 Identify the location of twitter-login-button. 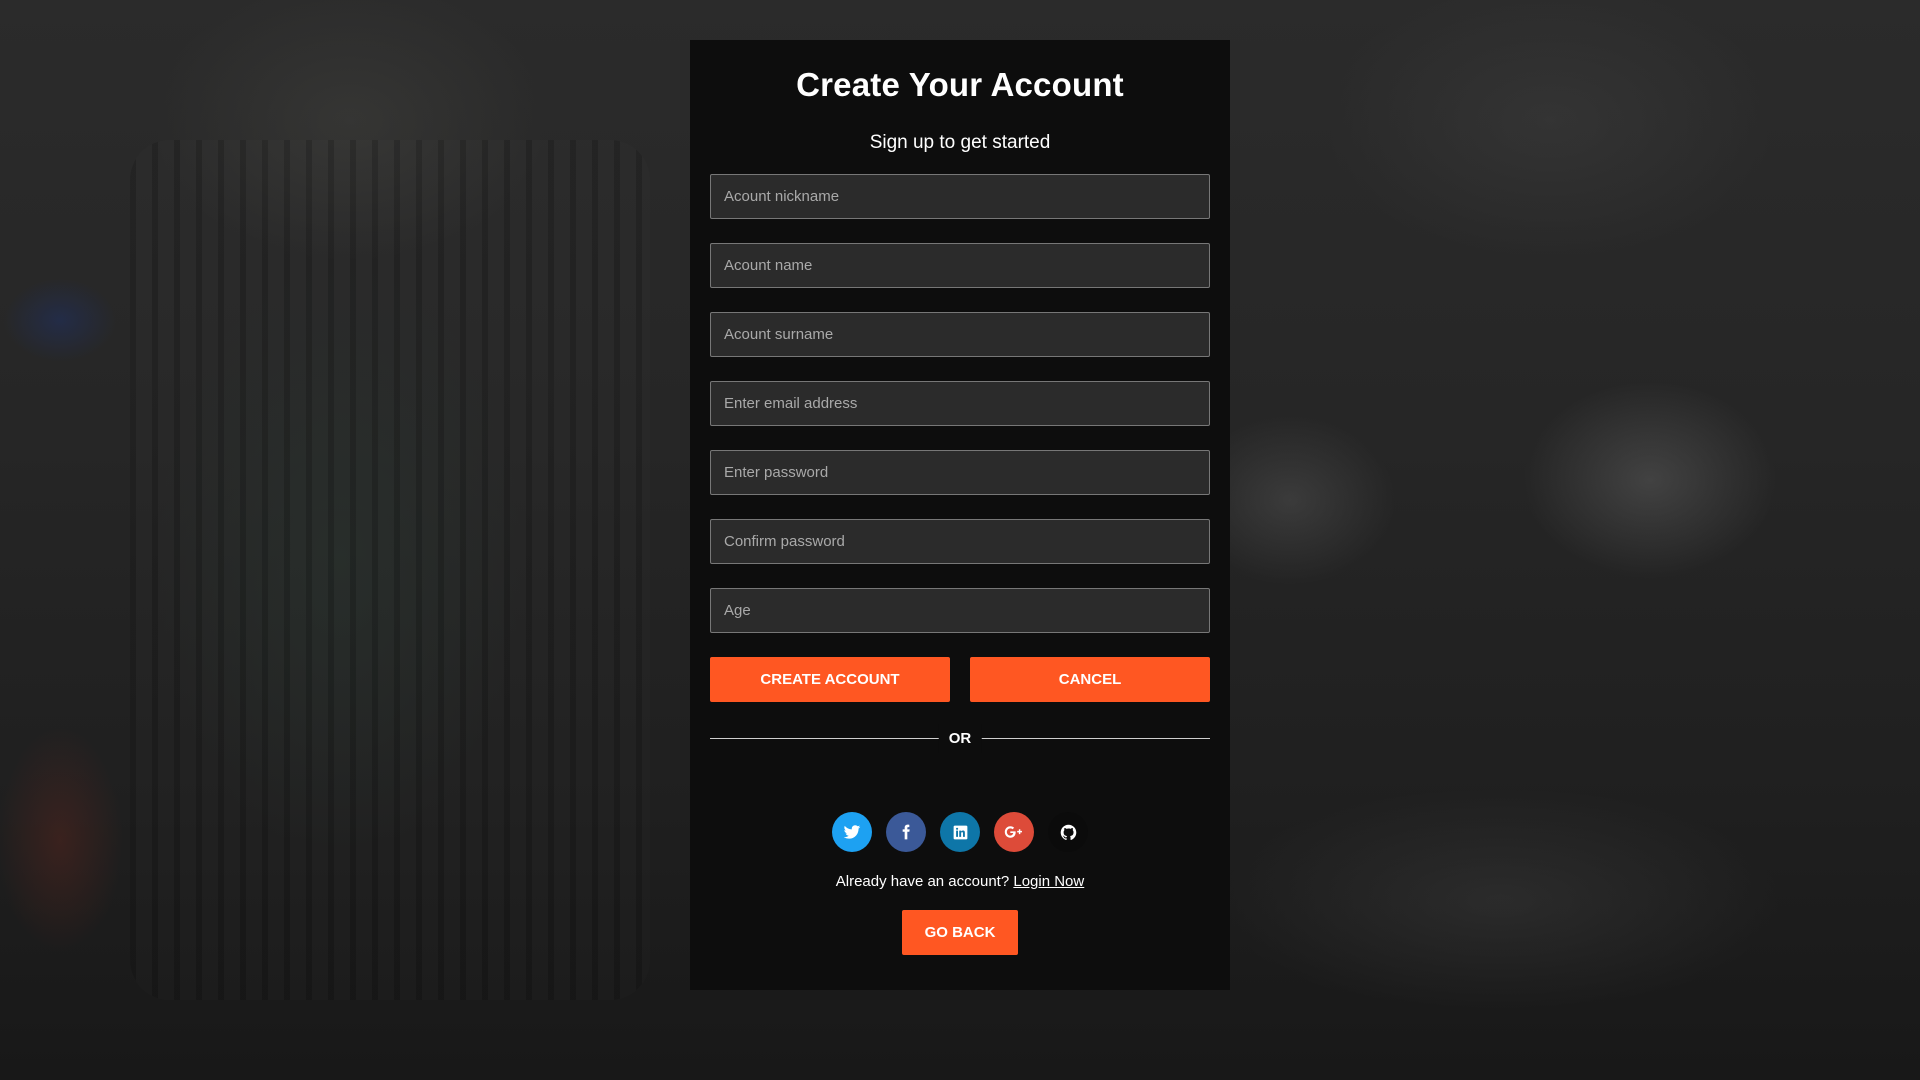
(852, 832).